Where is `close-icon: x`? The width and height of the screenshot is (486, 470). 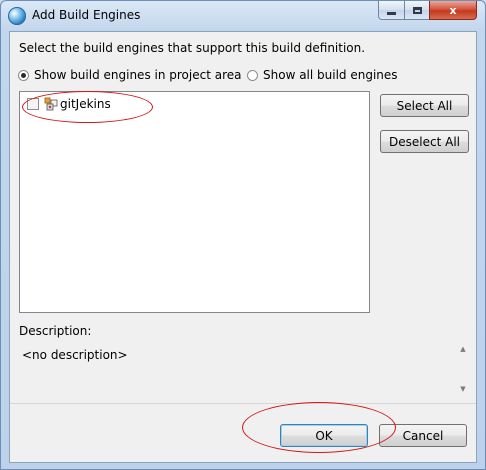
close-icon: x is located at coordinates (453, 10).